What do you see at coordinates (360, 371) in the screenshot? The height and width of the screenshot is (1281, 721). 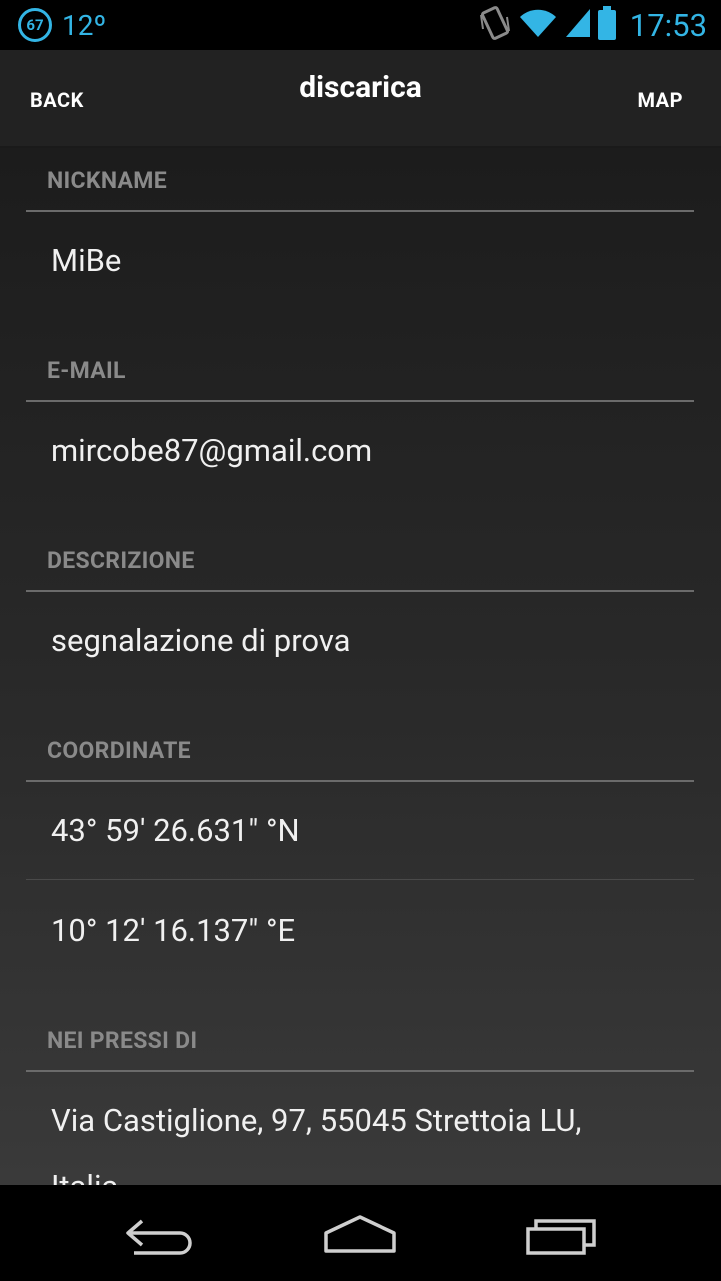 I see `email-header: E-MAIL` at bounding box center [360, 371].